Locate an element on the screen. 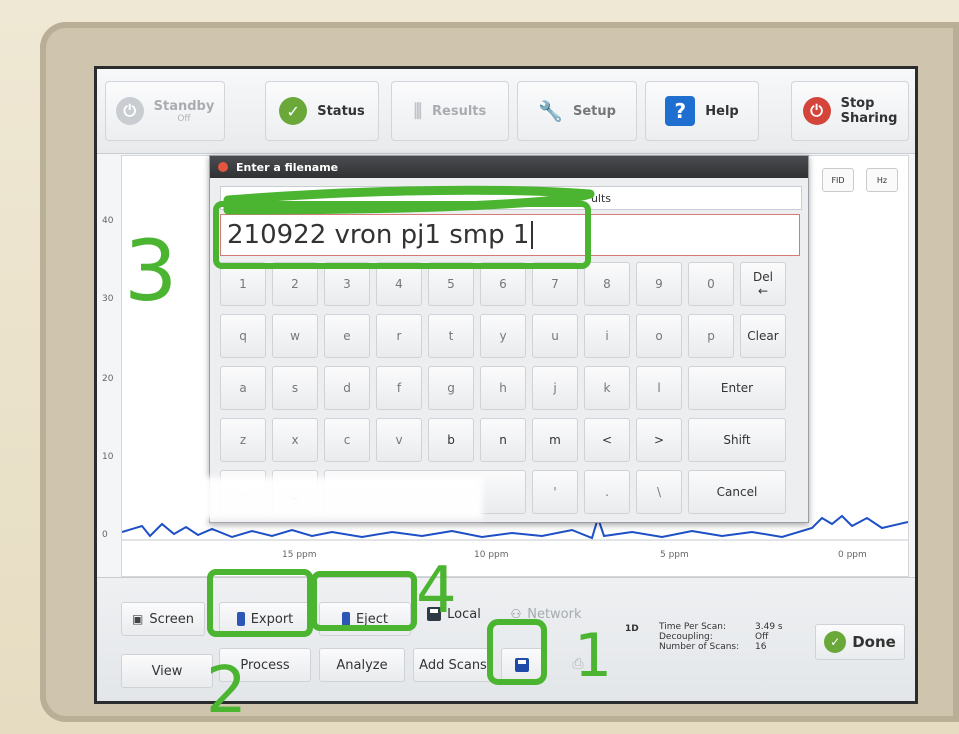 The width and height of the screenshot is (959, 734). key: y is located at coordinates (503, 336).